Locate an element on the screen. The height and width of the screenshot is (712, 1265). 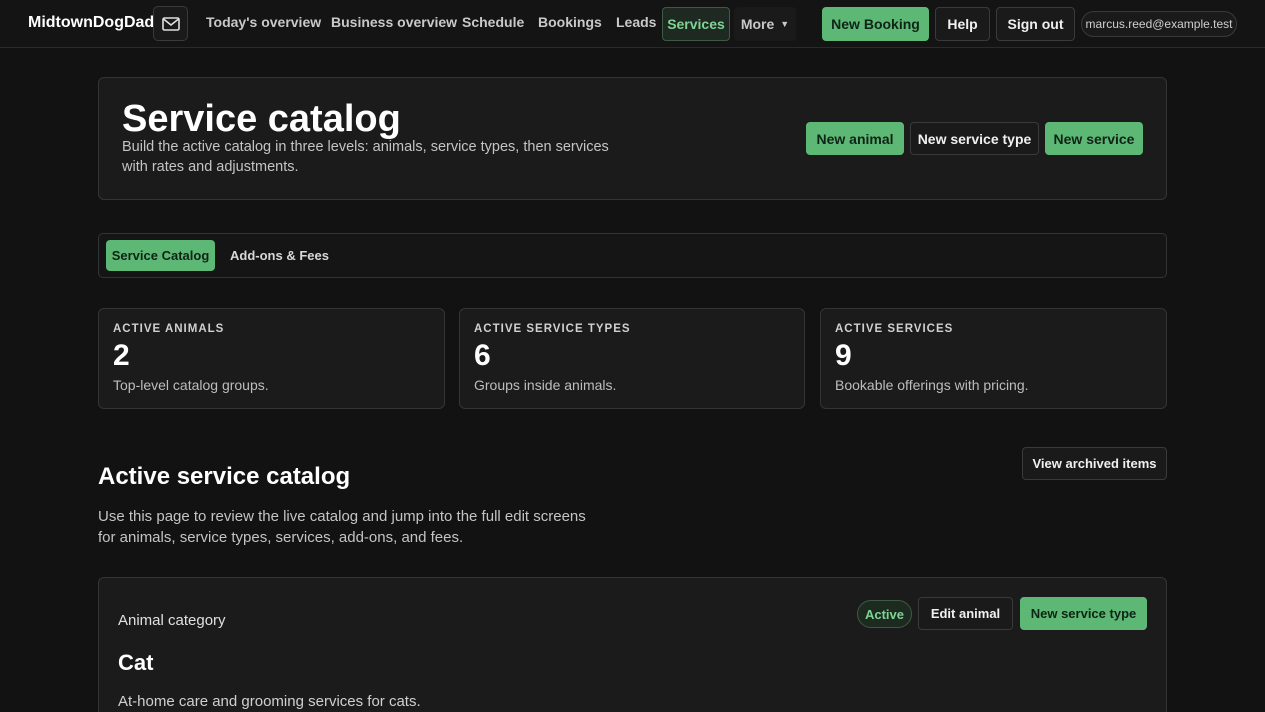
tab-service-catalog: Service Catalog is located at coordinates (160, 255).